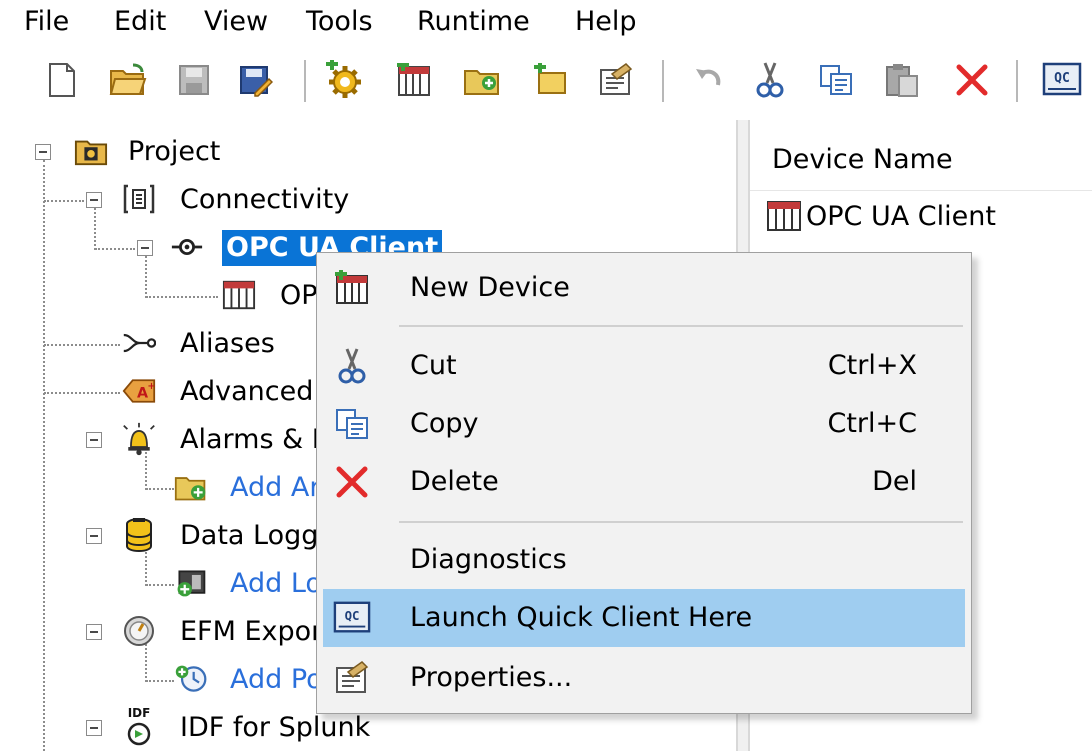 Image resolution: width=1092 pixels, height=751 pixels. I want to click on copy-button, so click(836, 80).